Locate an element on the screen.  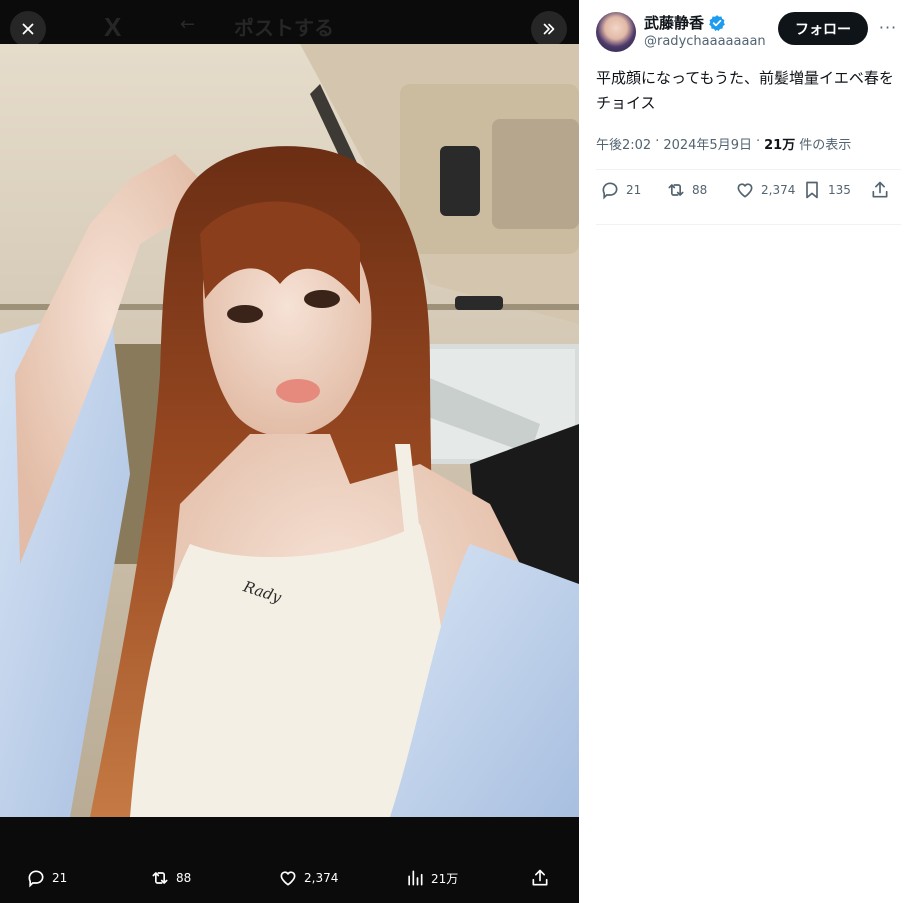
post-meta: 午後2:02 · 2024年5月9日 · 21万 件の表示 is located at coordinates (723, 143).